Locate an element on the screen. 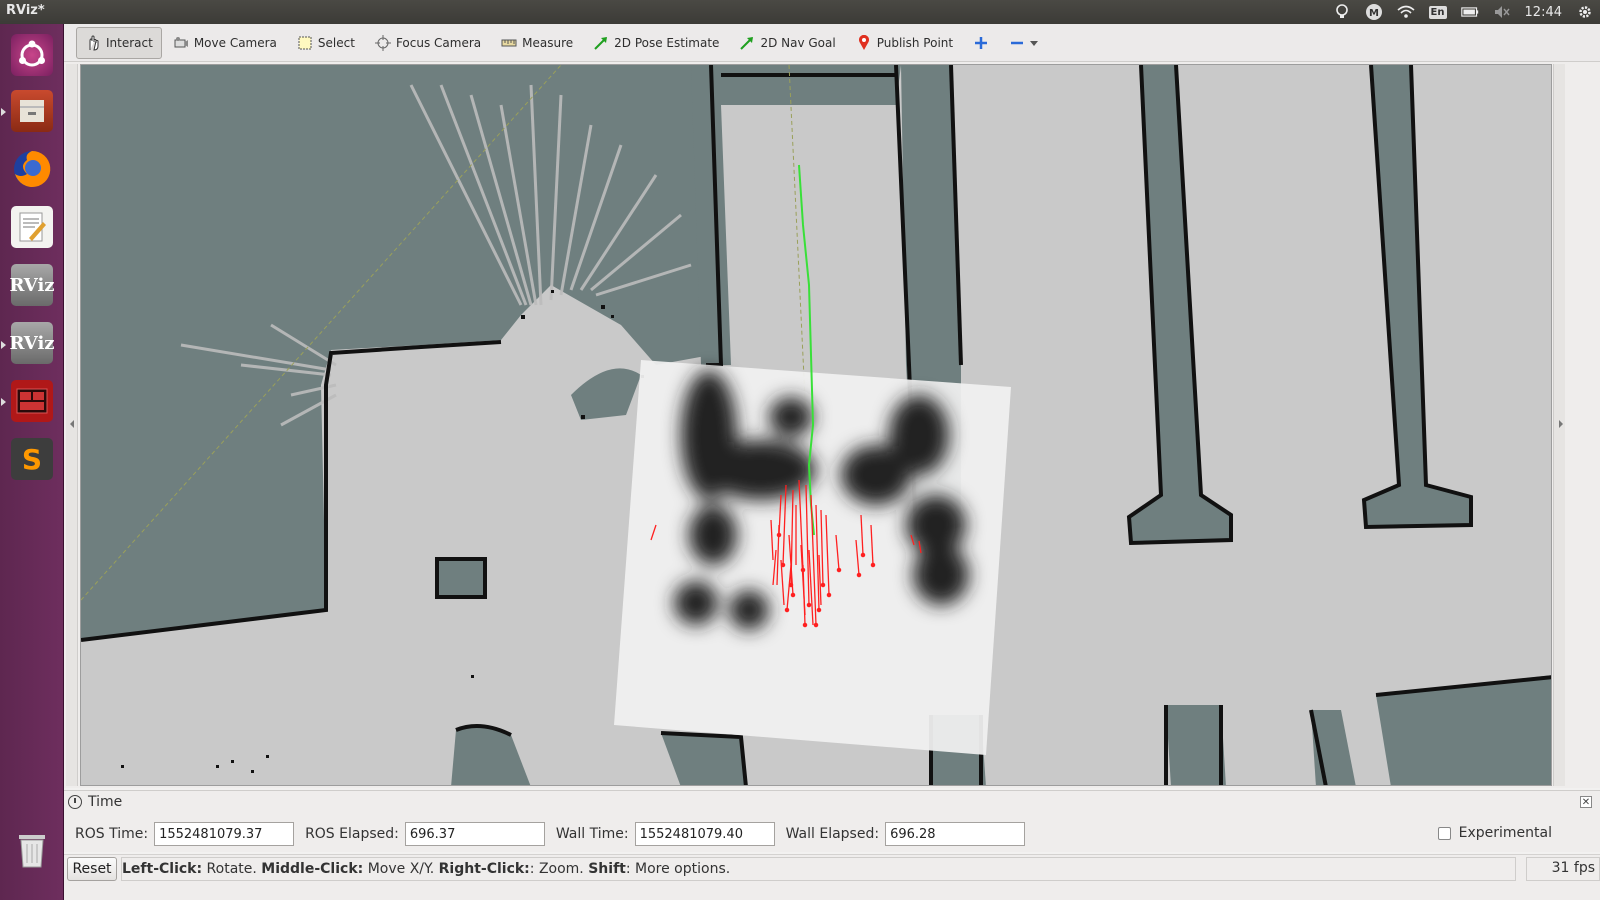 This screenshot has height=900, width=1600. launcher-terminal is located at coordinates (32, 401).